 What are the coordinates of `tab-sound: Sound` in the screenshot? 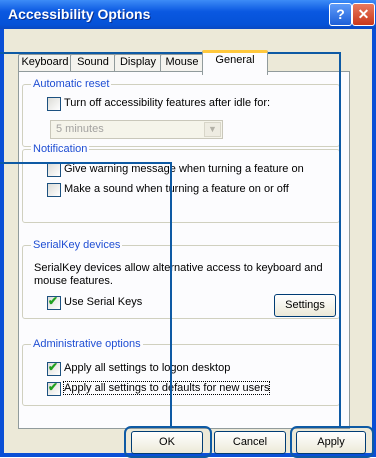 It's located at (93, 62).